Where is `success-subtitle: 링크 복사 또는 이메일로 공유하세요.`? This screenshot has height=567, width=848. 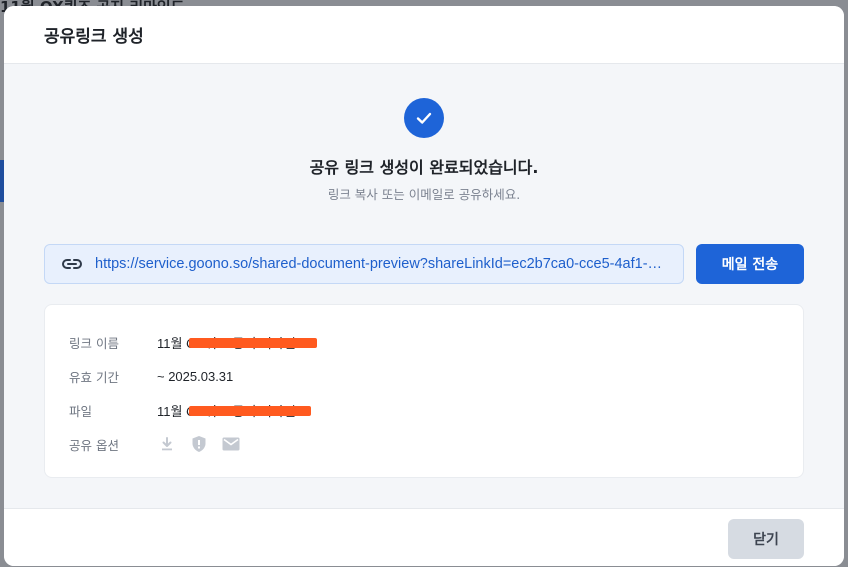
success-subtitle: 링크 복사 또는 이메일로 공유하세요. is located at coordinates (424, 194).